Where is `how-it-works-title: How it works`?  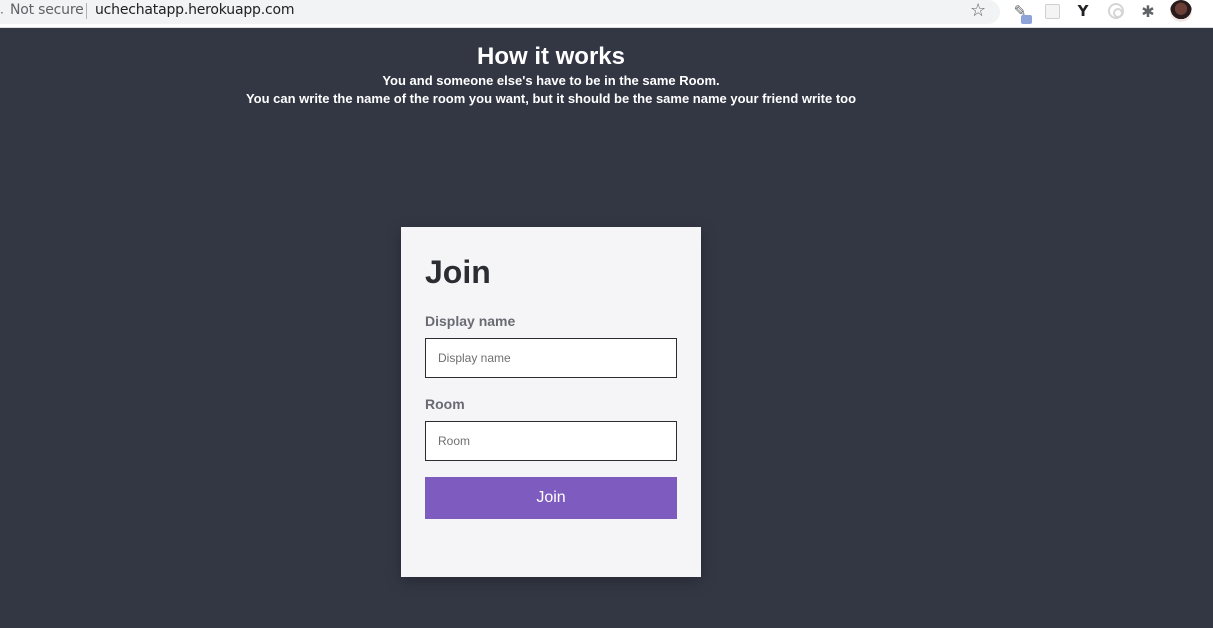 how-it-works-title: How it works is located at coordinates (551, 56).